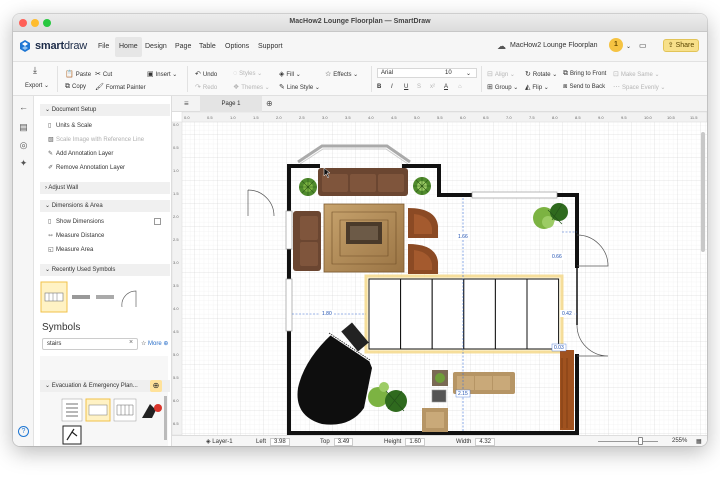  Describe the element at coordinates (269, 103) in the screenshot. I see `add-page-icon: ⊕` at that location.